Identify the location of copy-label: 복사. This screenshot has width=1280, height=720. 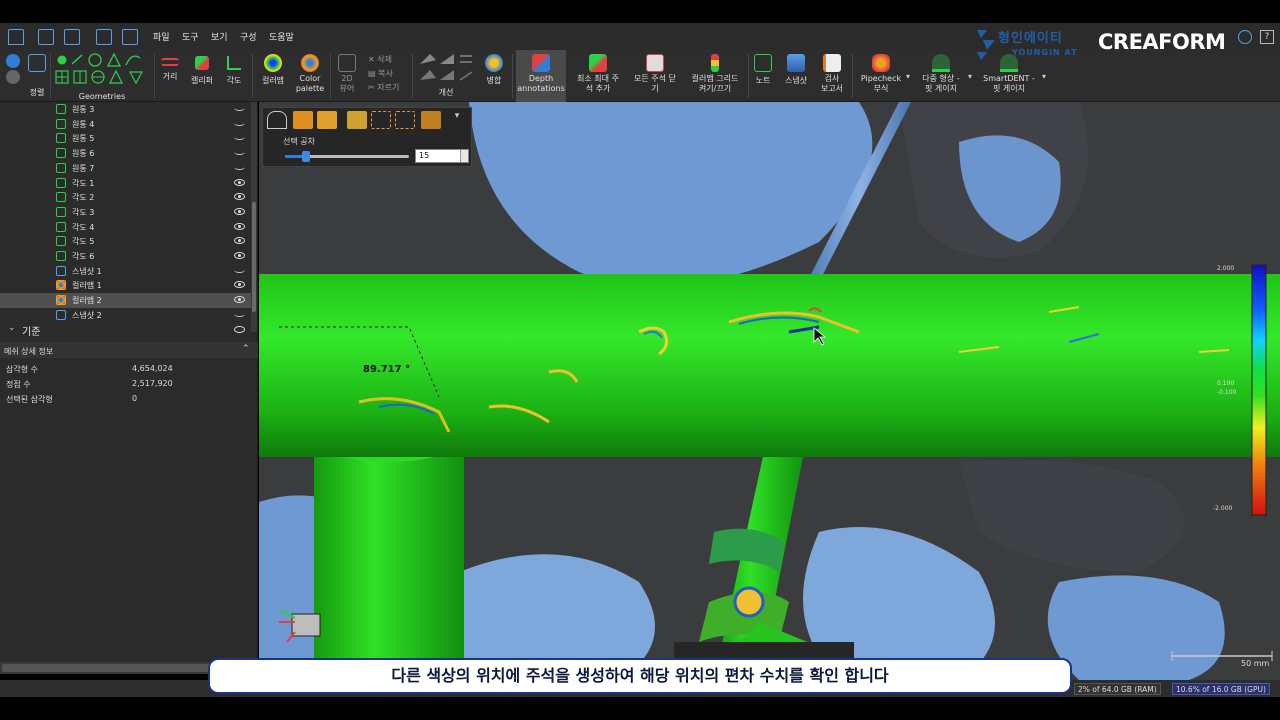
(385, 73).